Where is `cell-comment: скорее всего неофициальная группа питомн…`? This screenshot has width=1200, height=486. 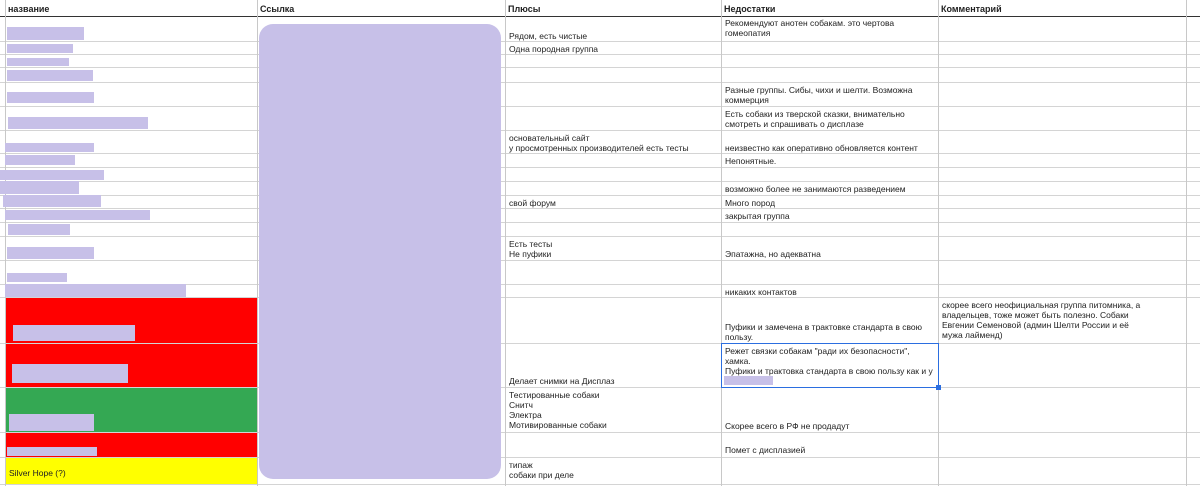 cell-comment: скорее всего неофициальная группа питомн… is located at coordinates (1062, 320).